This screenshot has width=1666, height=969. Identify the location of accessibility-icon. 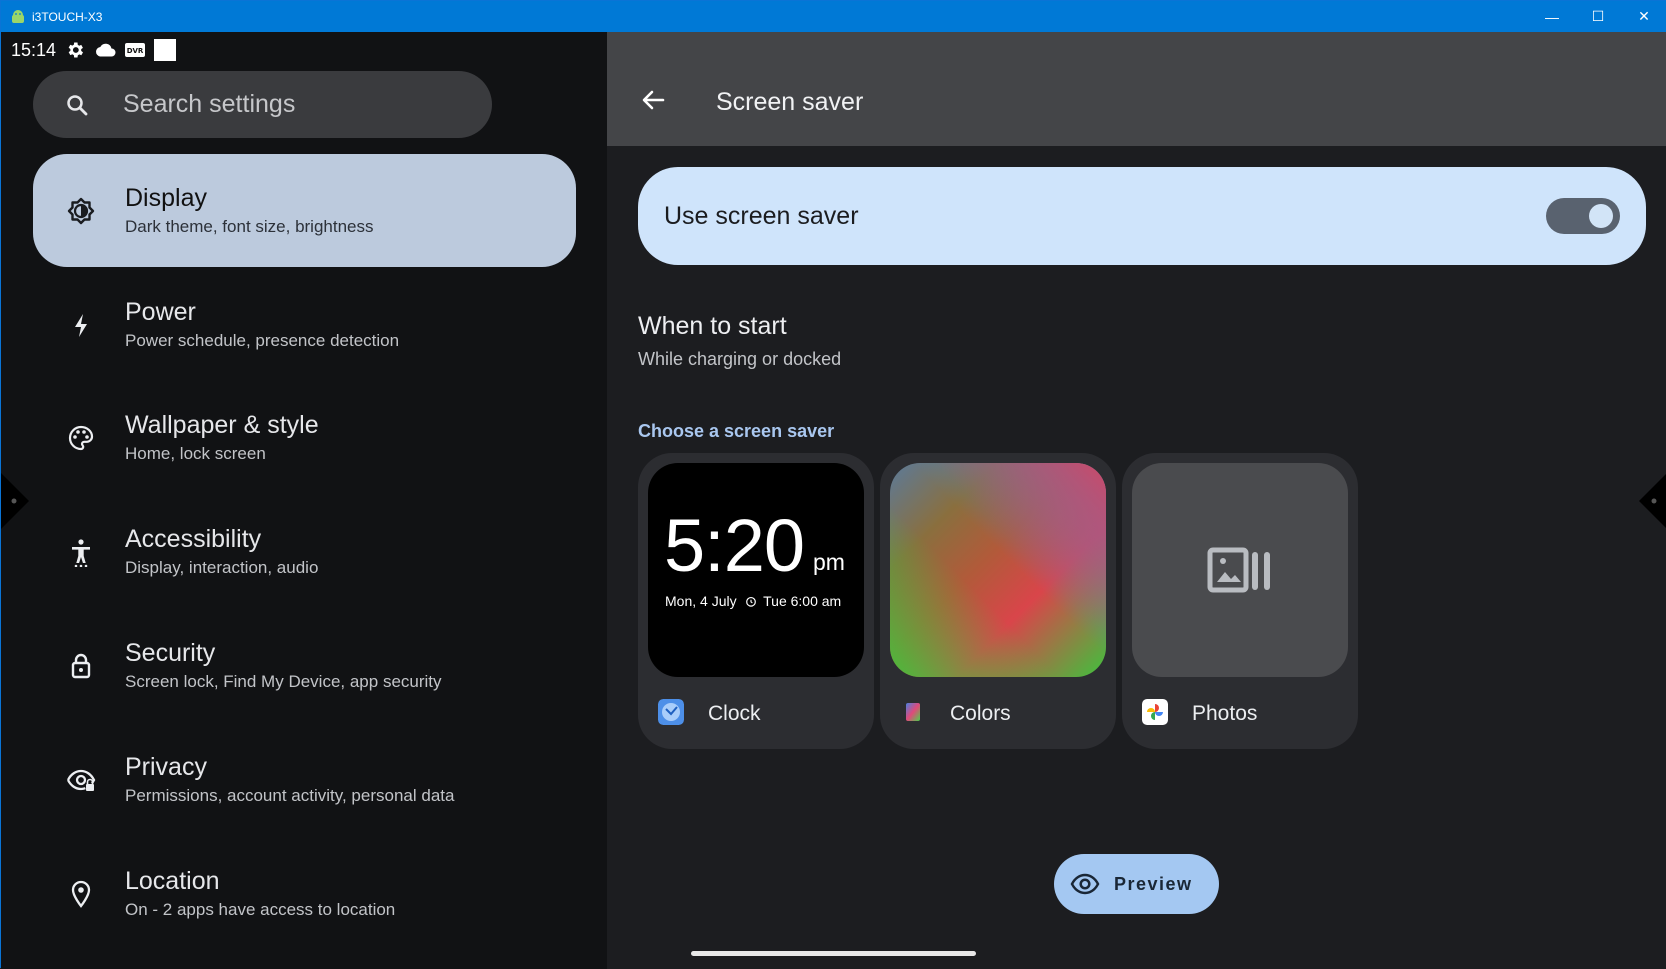
(81, 552).